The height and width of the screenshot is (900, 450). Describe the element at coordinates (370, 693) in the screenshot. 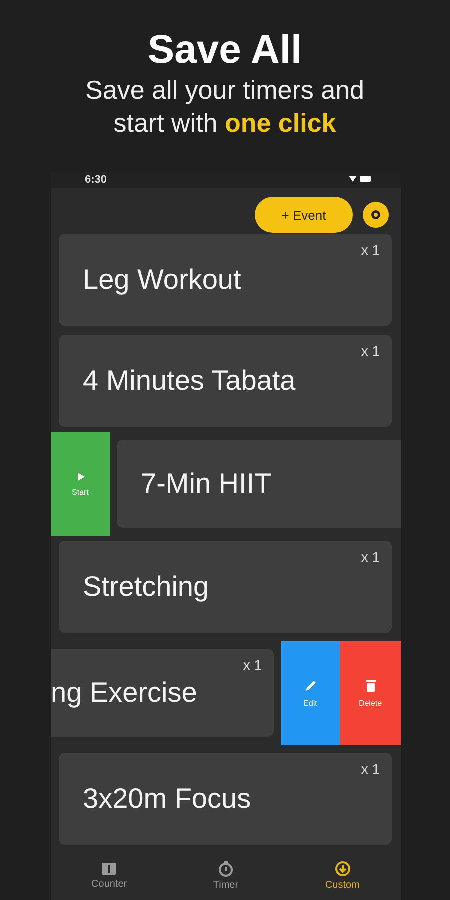

I see `delete-button: Delete` at that location.